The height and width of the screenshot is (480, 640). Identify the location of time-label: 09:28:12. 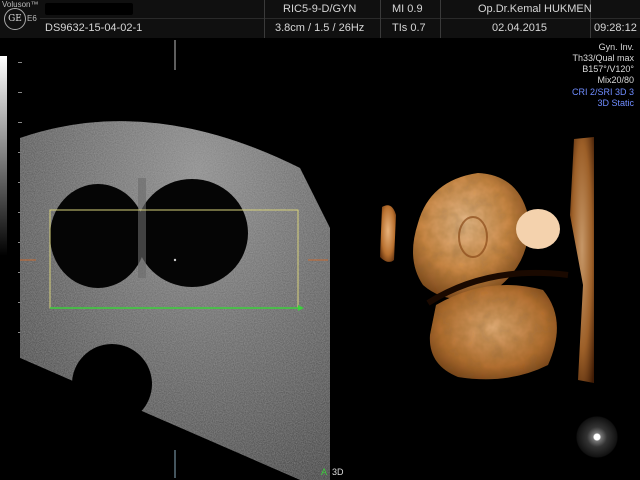
(615, 28).